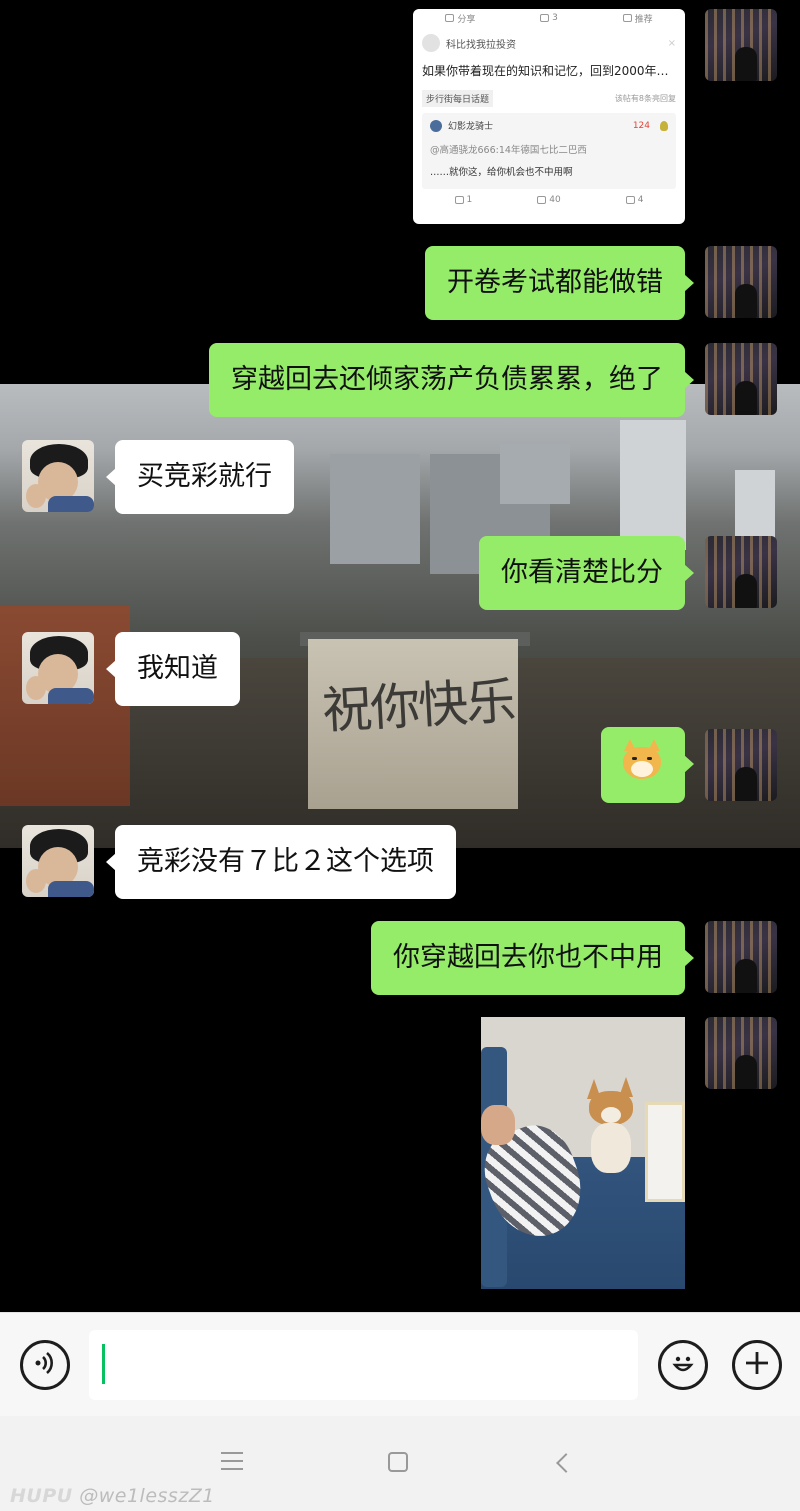 The width and height of the screenshot is (800, 1511). Describe the element at coordinates (481, 45) in the screenshot. I see `card-author-name: 科比找我拉投资` at that location.